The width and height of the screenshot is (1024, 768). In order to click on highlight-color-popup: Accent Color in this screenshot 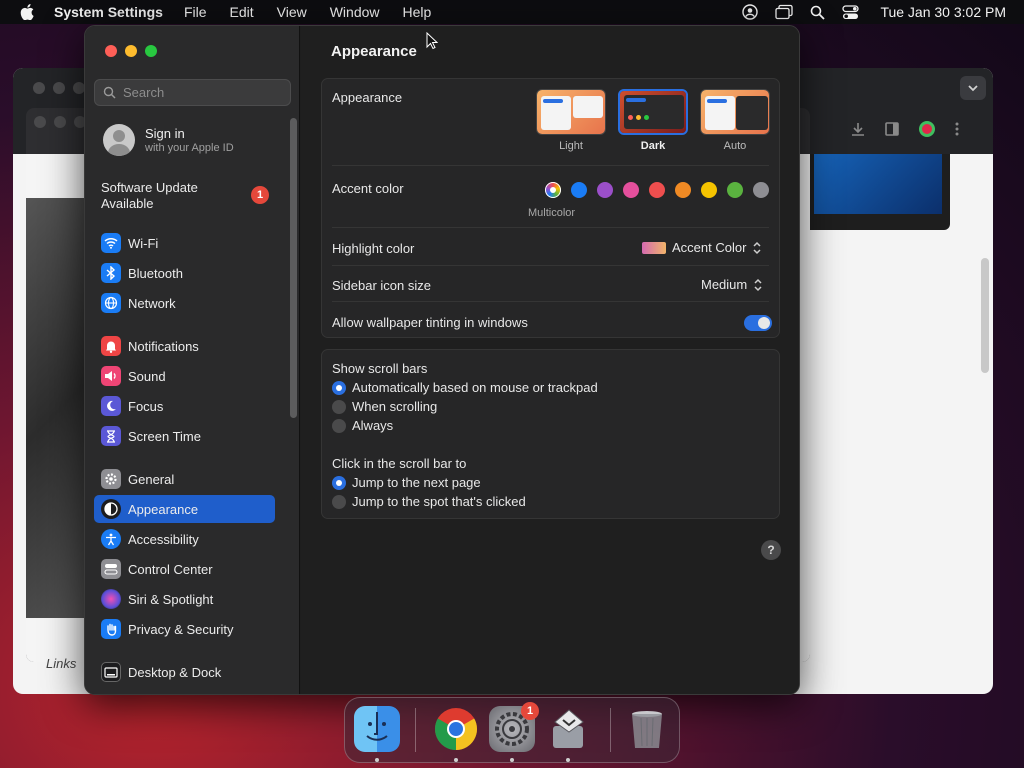, I will do `click(702, 247)`.